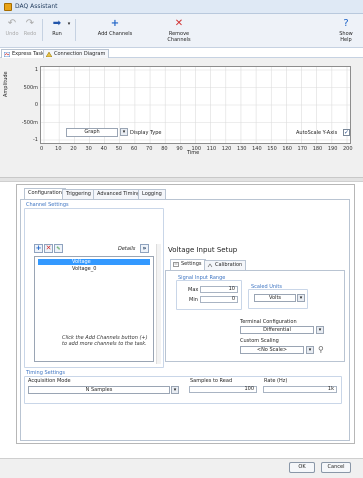  I want to click on undo-button: ↶ Undo, so click(12, 31).